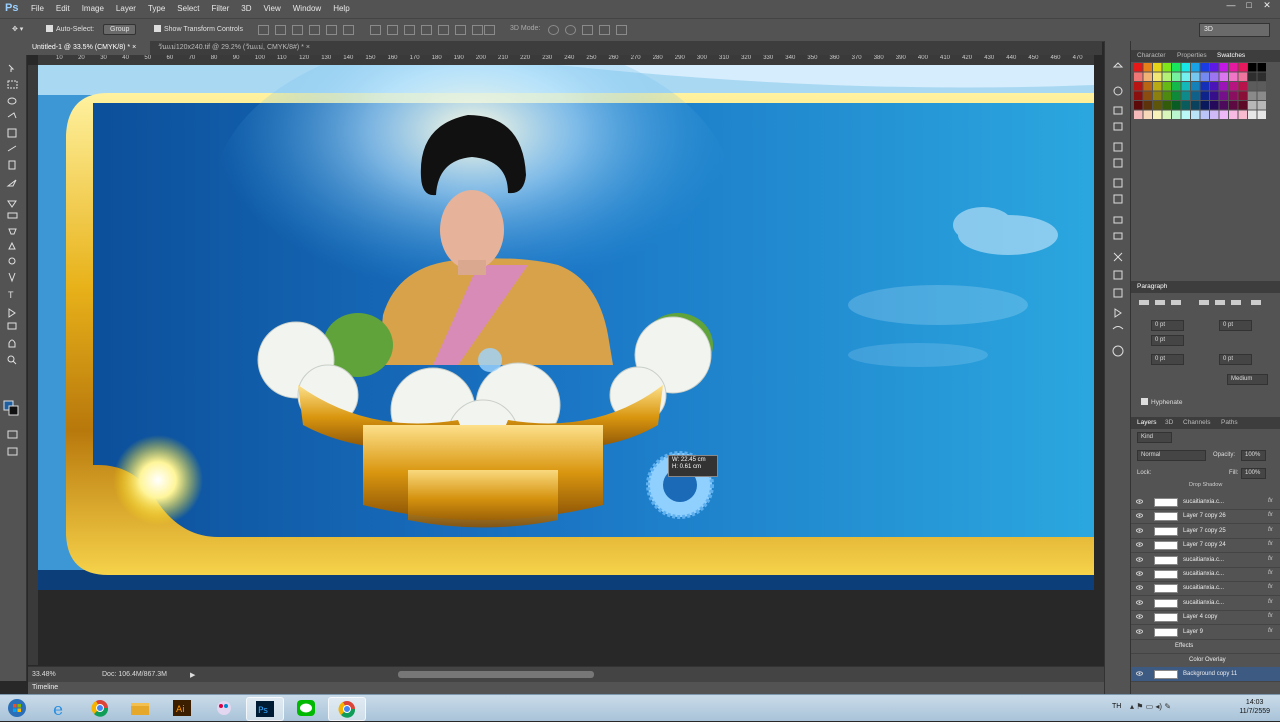  Describe the element at coordinates (1249, 6) in the screenshot. I see `maximize-button: □` at that location.